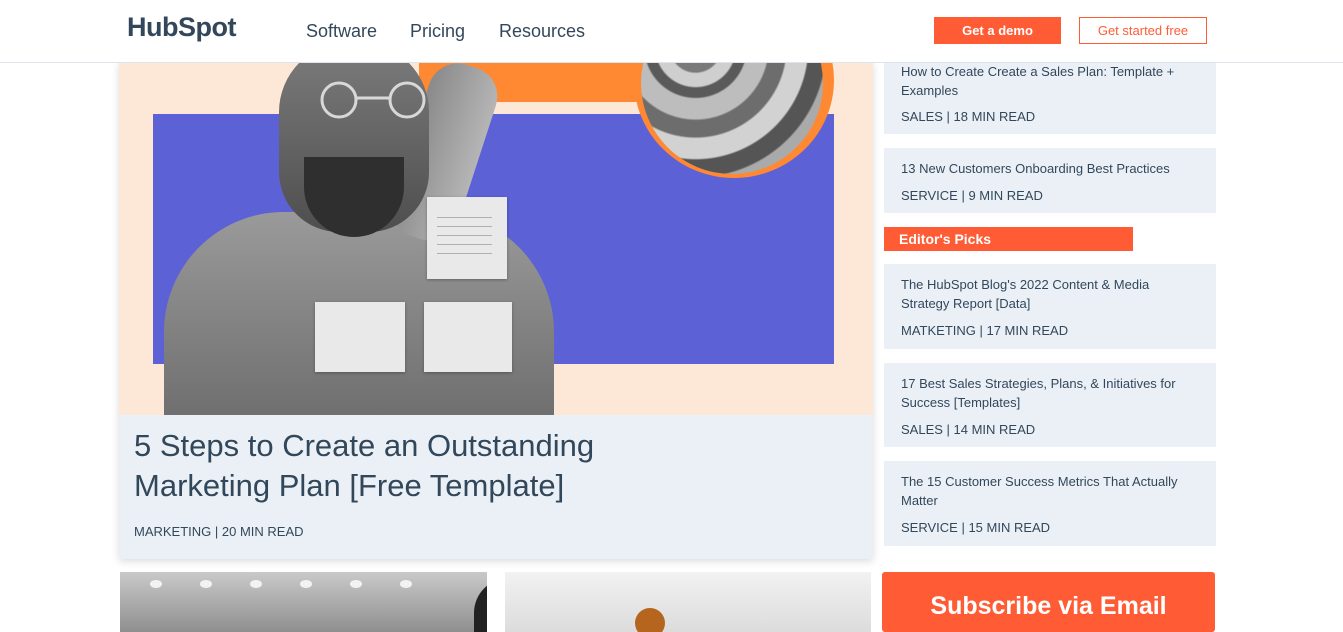  I want to click on nav-resources: Resources, so click(542, 31).